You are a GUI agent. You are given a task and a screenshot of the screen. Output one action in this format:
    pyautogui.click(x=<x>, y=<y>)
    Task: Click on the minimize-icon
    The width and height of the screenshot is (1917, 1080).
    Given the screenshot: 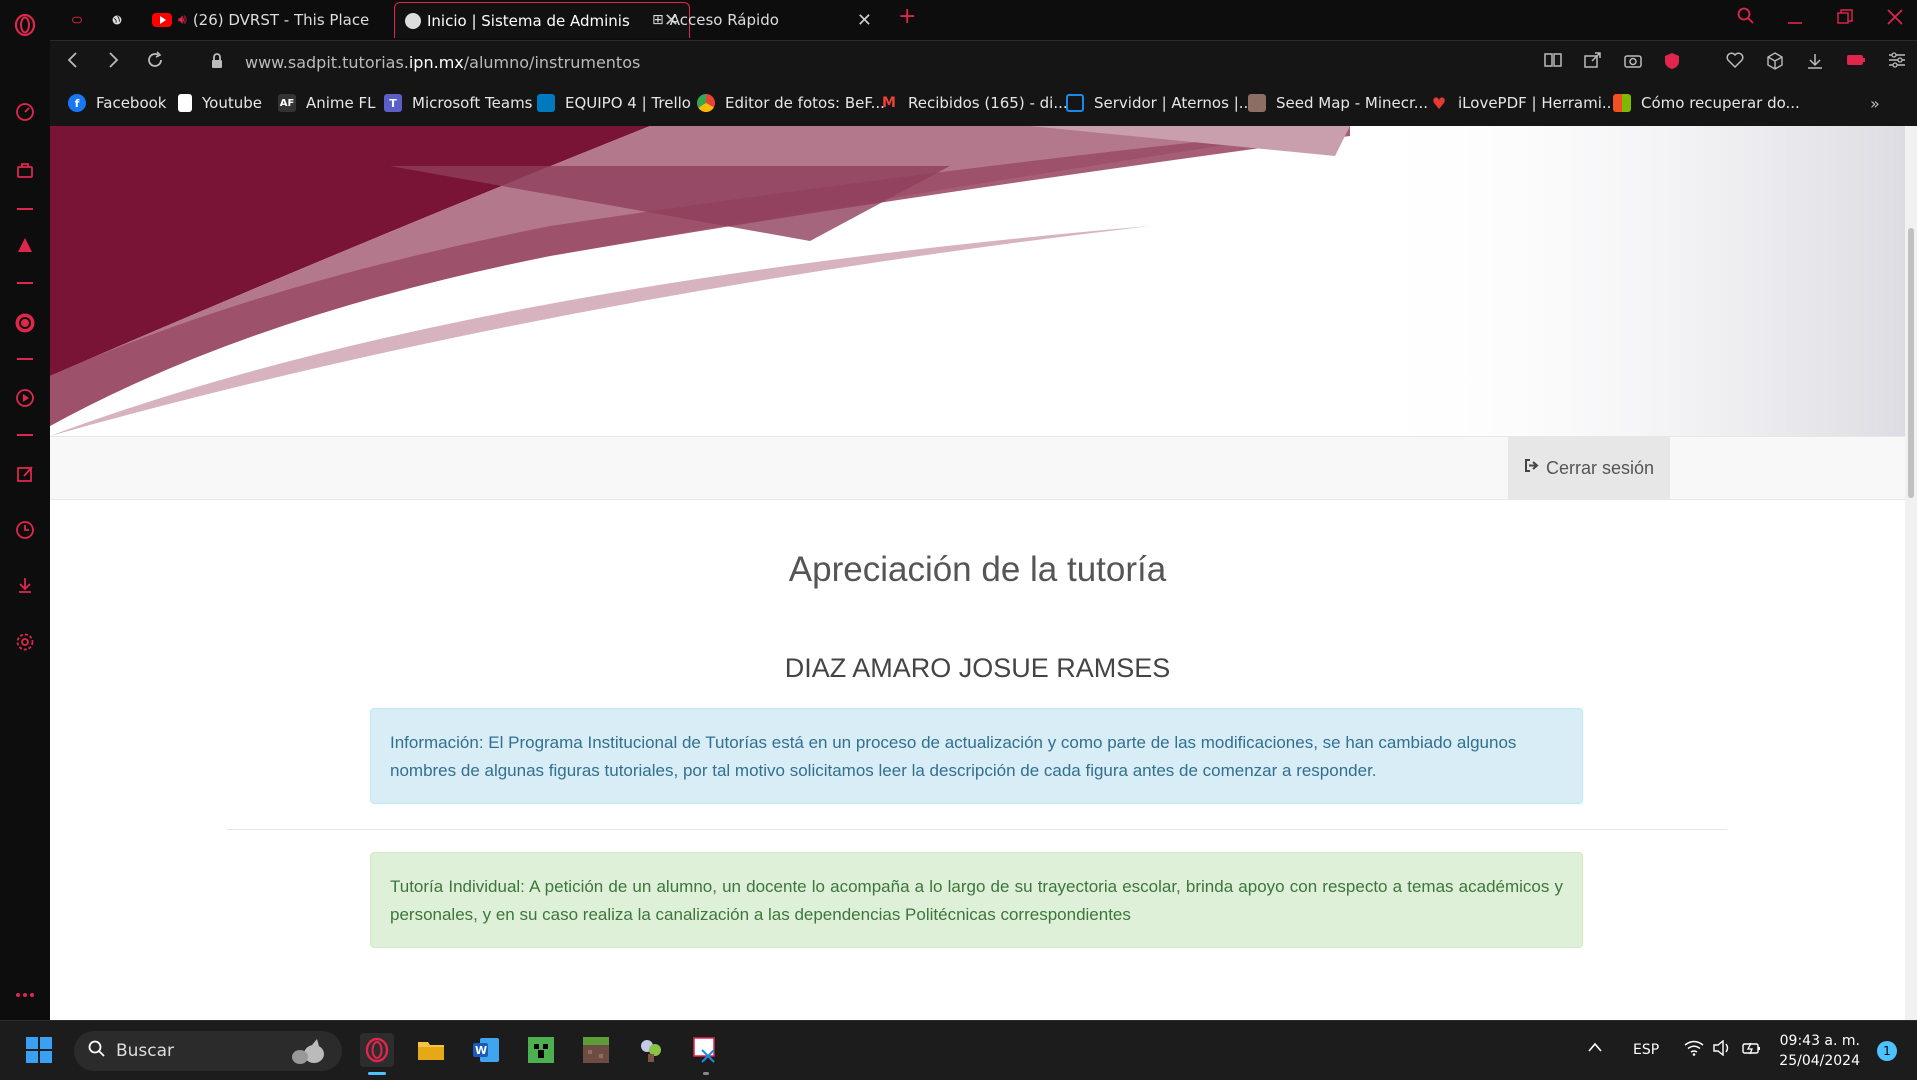 What is the action you would take?
    pyautogui.click(x=1795, y=18)
    